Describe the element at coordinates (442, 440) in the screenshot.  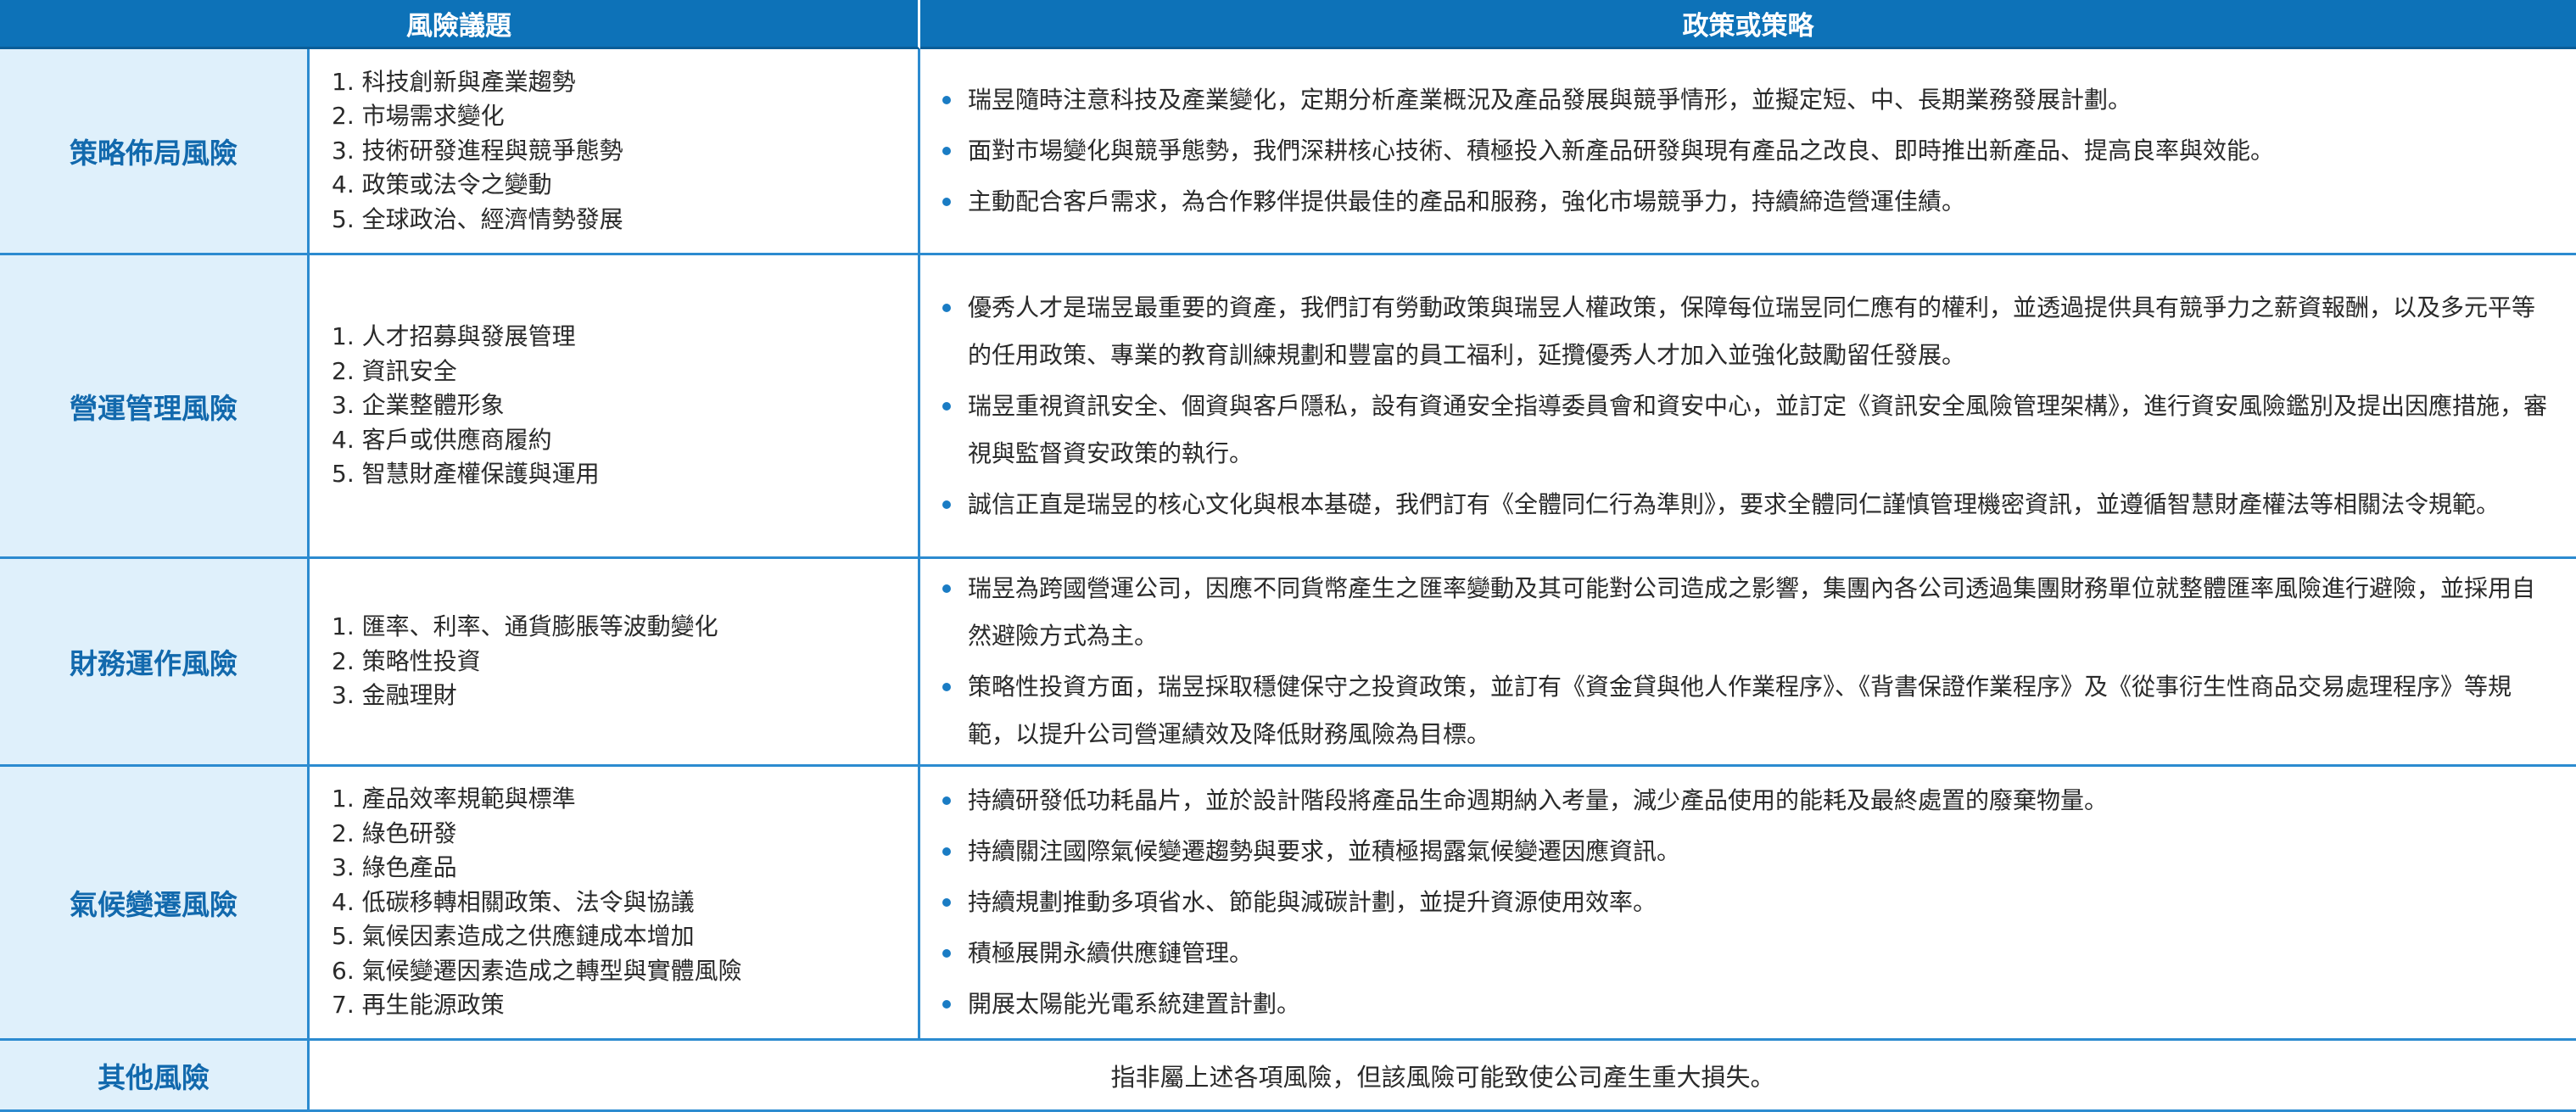
I see `issue-item: 4. 客戶或供應商履約` at that location.